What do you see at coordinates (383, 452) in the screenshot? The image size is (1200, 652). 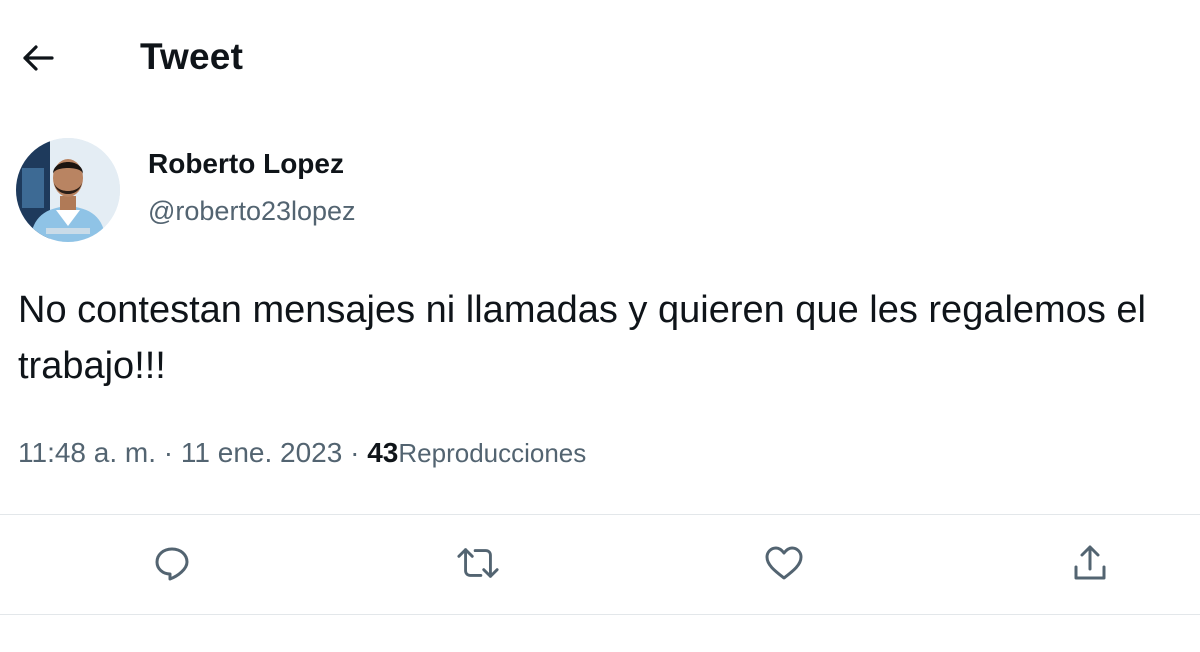 I see `views-count: 43` at bounding box center [383, 452].